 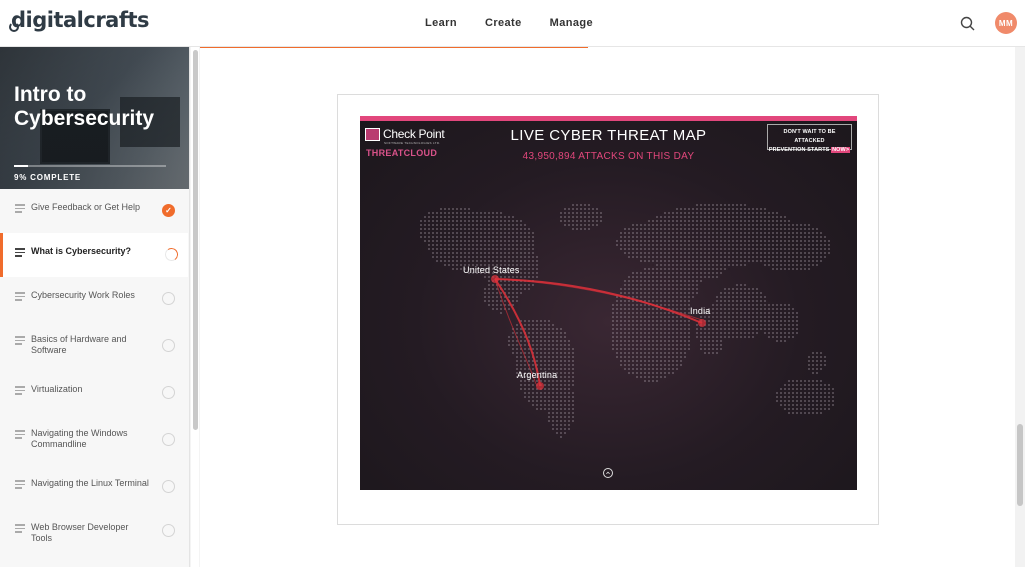 What do you see at coordinates (168, 439) in the screenshot?
I see `lesson-not-started-icon` at bounding box center [168, 439].